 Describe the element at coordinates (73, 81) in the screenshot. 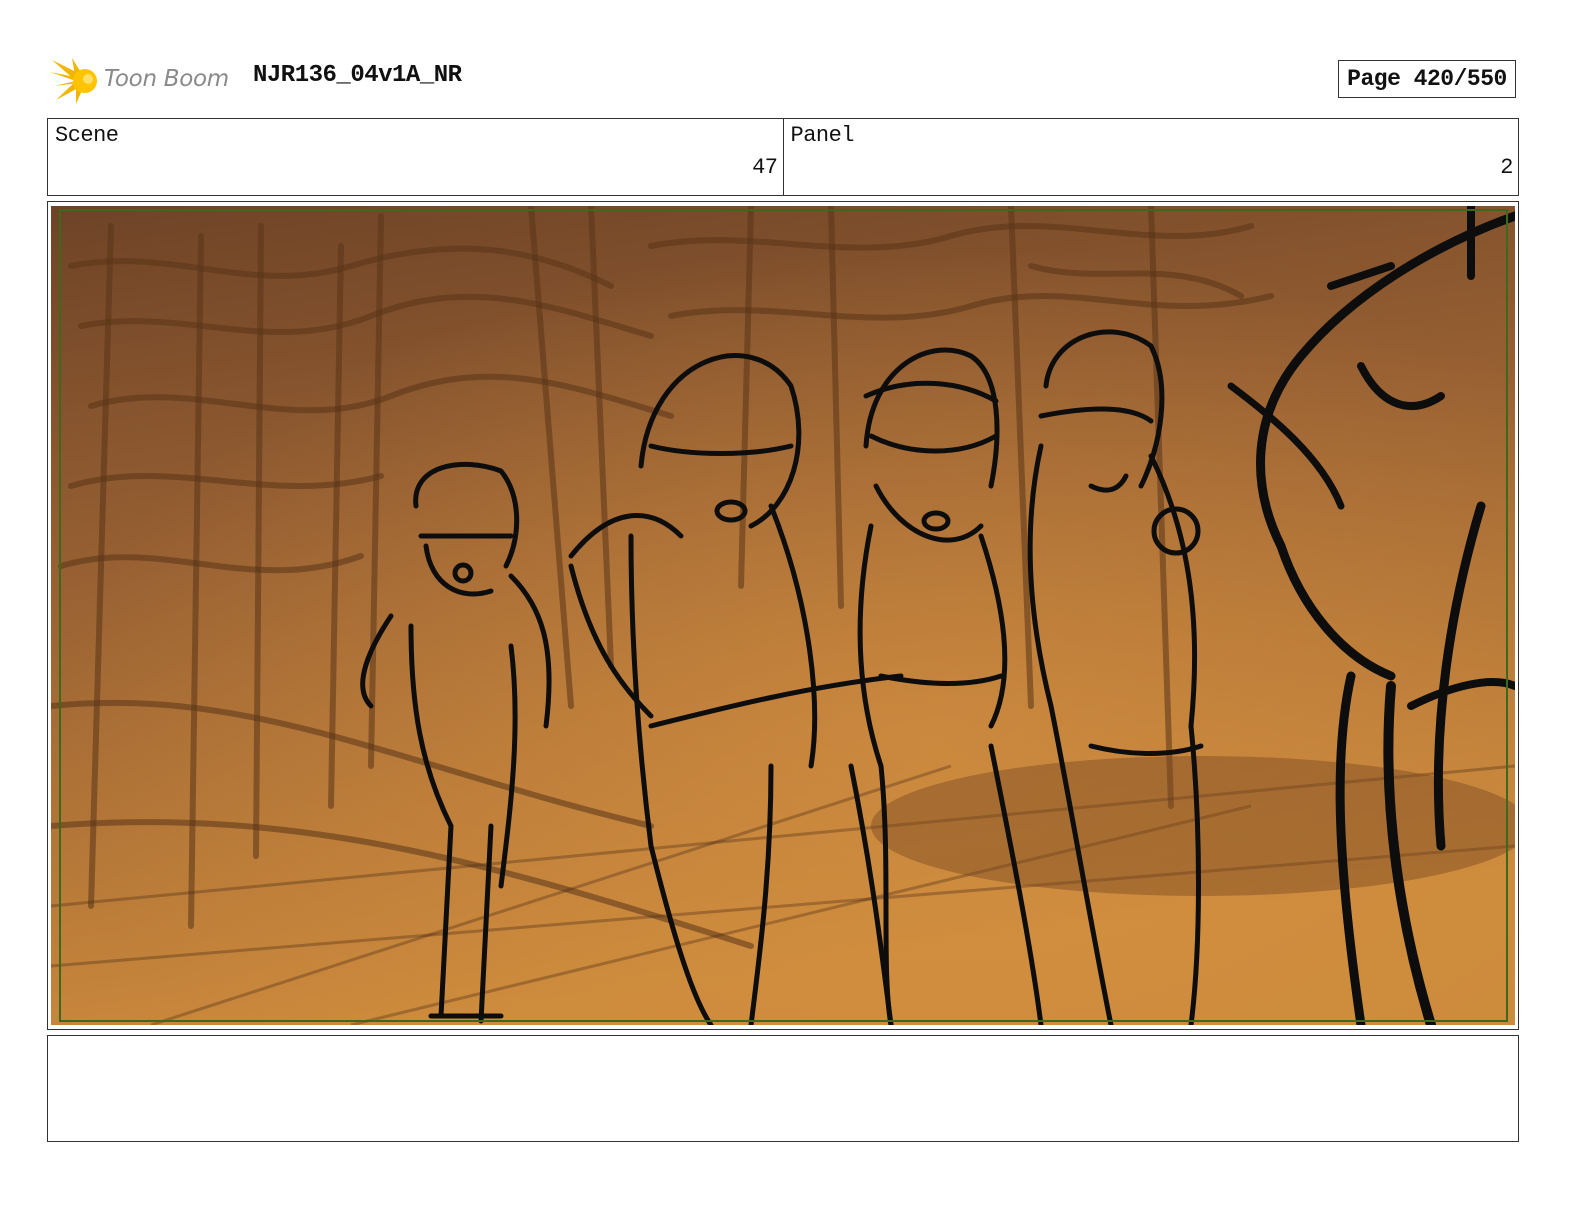

I see `starburst-logo-icon` at that location.